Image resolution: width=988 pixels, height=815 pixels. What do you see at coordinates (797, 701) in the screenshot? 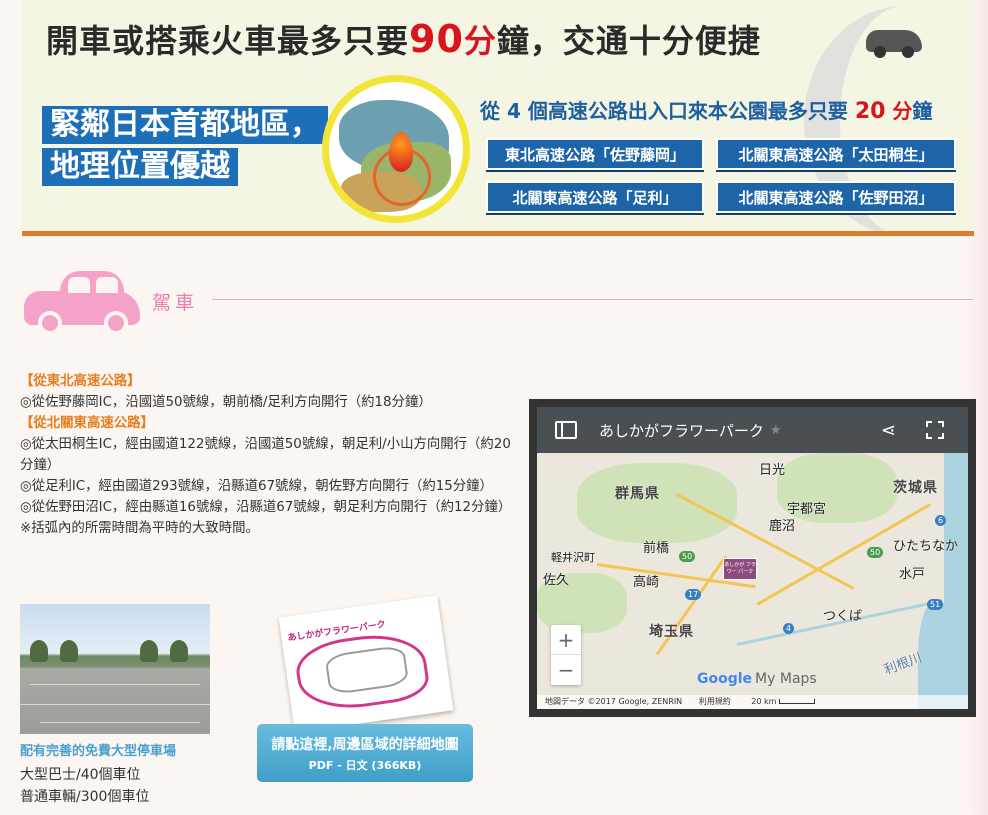
I see `scale-bar` at bounding box center [797, 701].